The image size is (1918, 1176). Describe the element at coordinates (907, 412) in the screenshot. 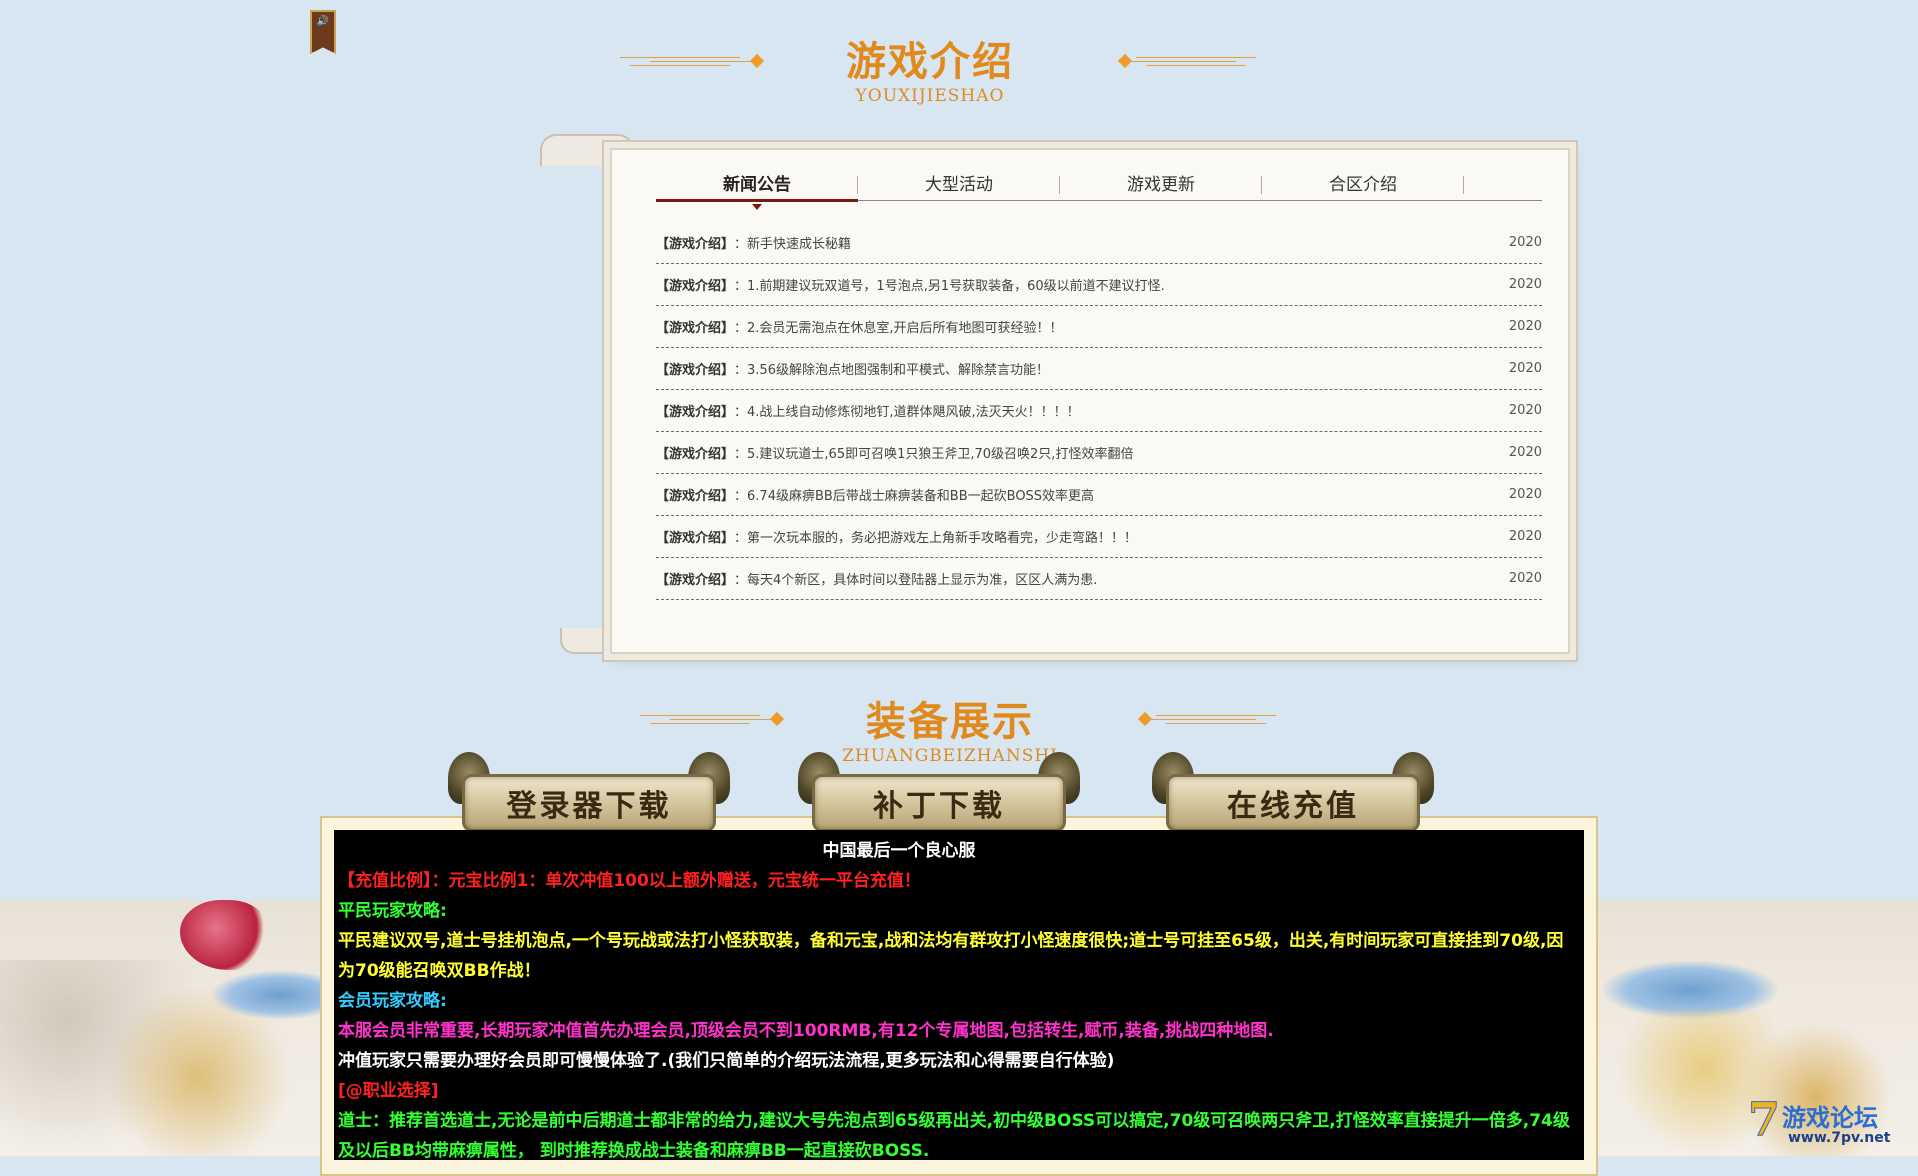

I see `news-text: ：4.战上线自动修炼彻地钉,道群体飓风破,法灭天火！！！！` at that location.